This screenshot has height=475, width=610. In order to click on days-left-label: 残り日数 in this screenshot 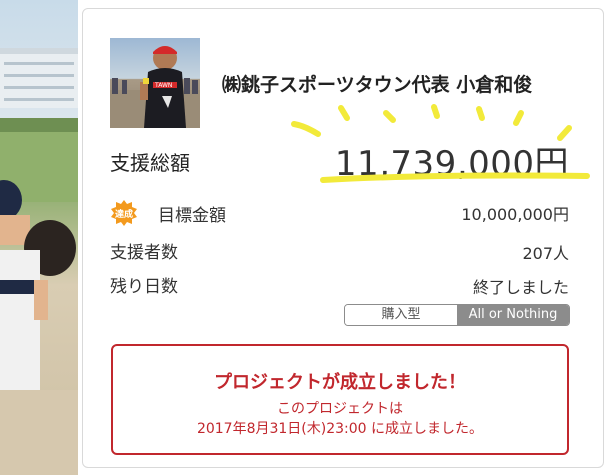, I will do `click(144, 287)`.